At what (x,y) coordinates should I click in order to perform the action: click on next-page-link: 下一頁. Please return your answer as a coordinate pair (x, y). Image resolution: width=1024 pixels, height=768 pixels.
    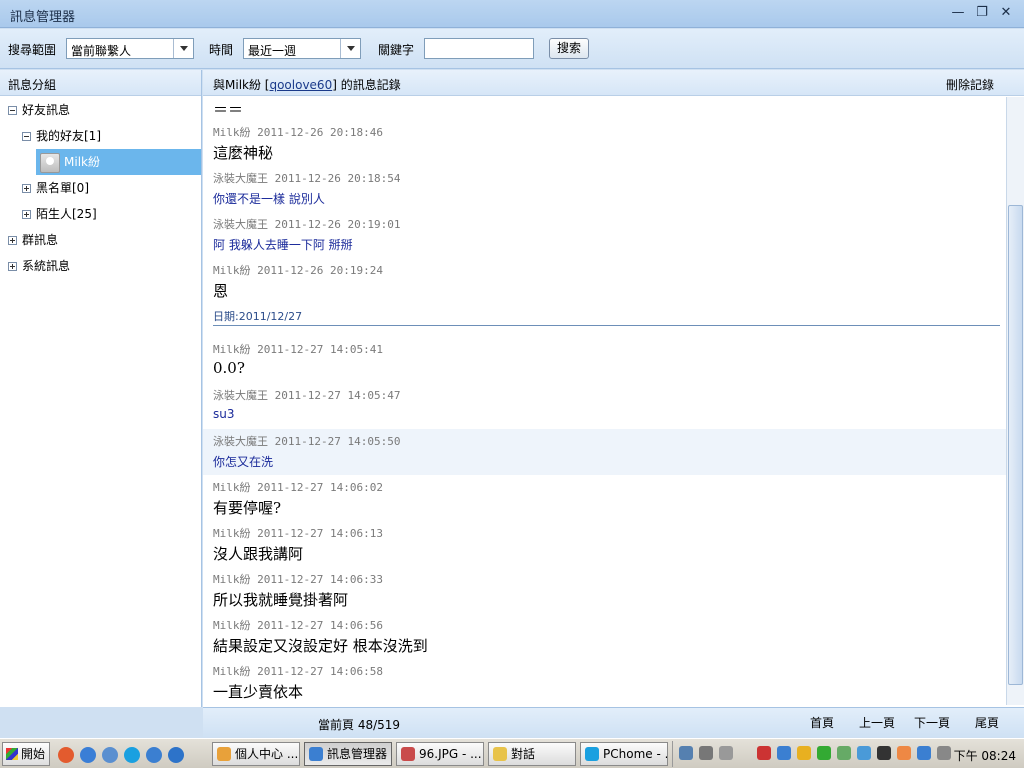
    Looking at the image, I should click on (932, 722).